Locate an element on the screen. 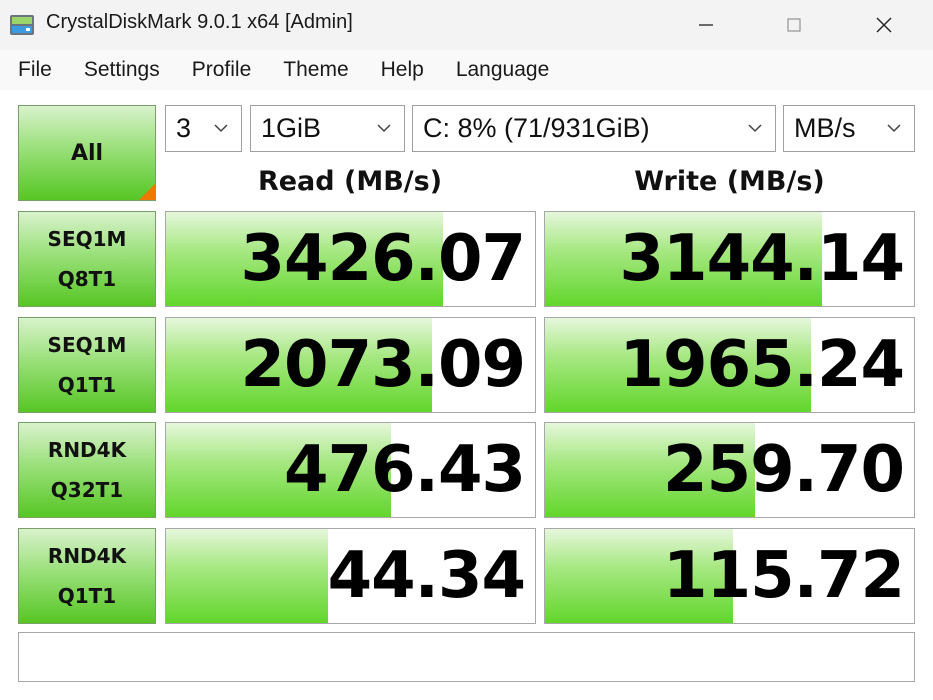 The image size is (933, 700). test-button-rnd4k-q1t1: RND4K Q1T1 is located at coordinates (87, 576).